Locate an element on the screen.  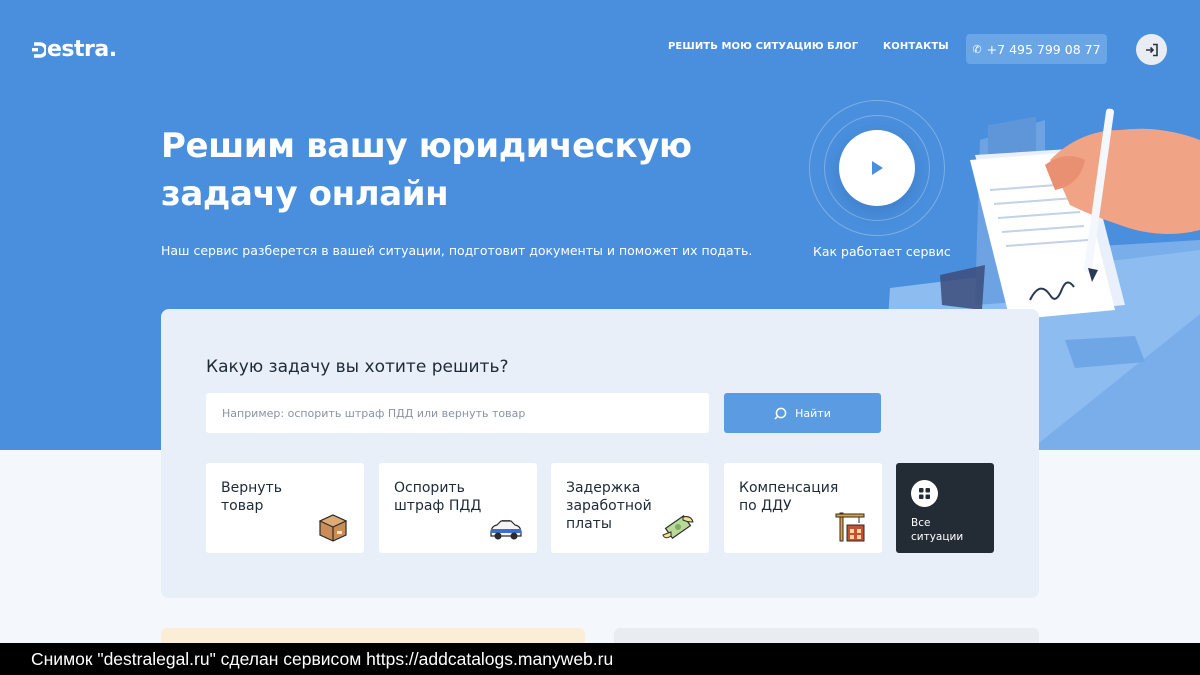
tile-return-goods: Вернуть товар is located at coordinates (285, 508).